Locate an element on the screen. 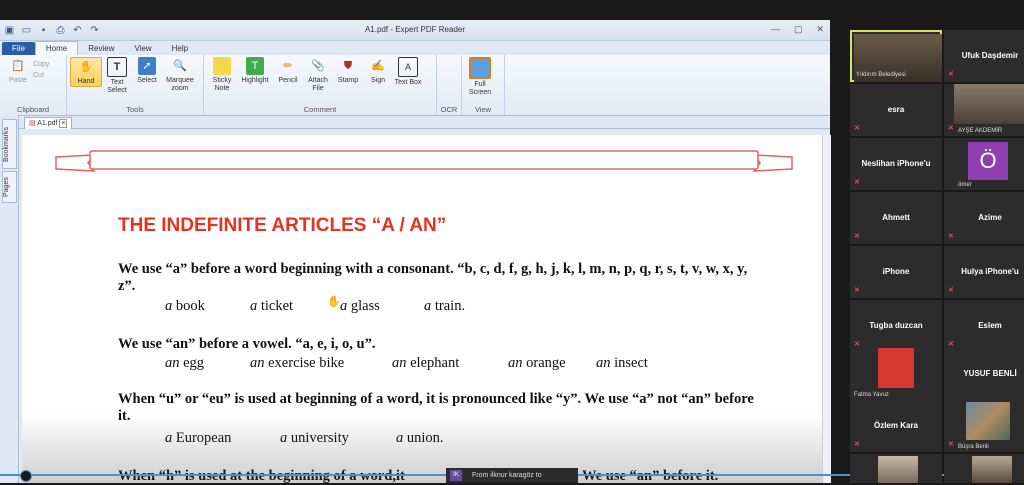 Image resolution: width=1024 pixels, height=485 pixels. tab-view: View is located at coordinates (142, 48).